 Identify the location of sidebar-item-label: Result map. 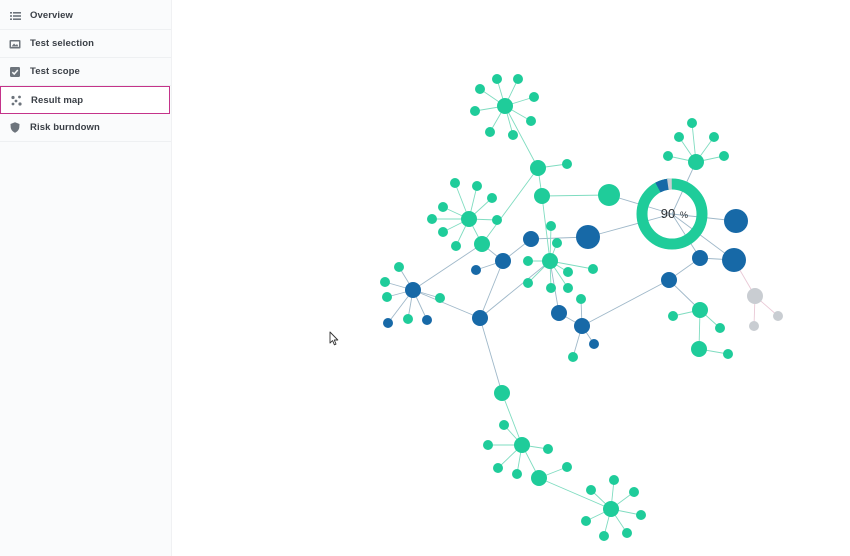
(57, 100).